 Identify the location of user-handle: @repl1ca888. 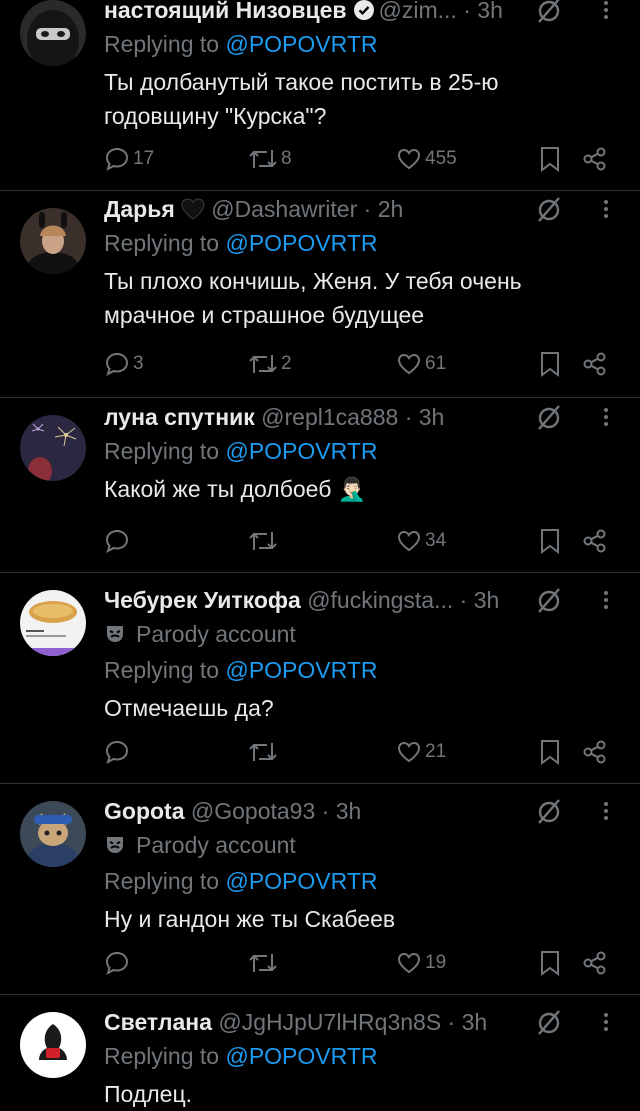
(329, 417).